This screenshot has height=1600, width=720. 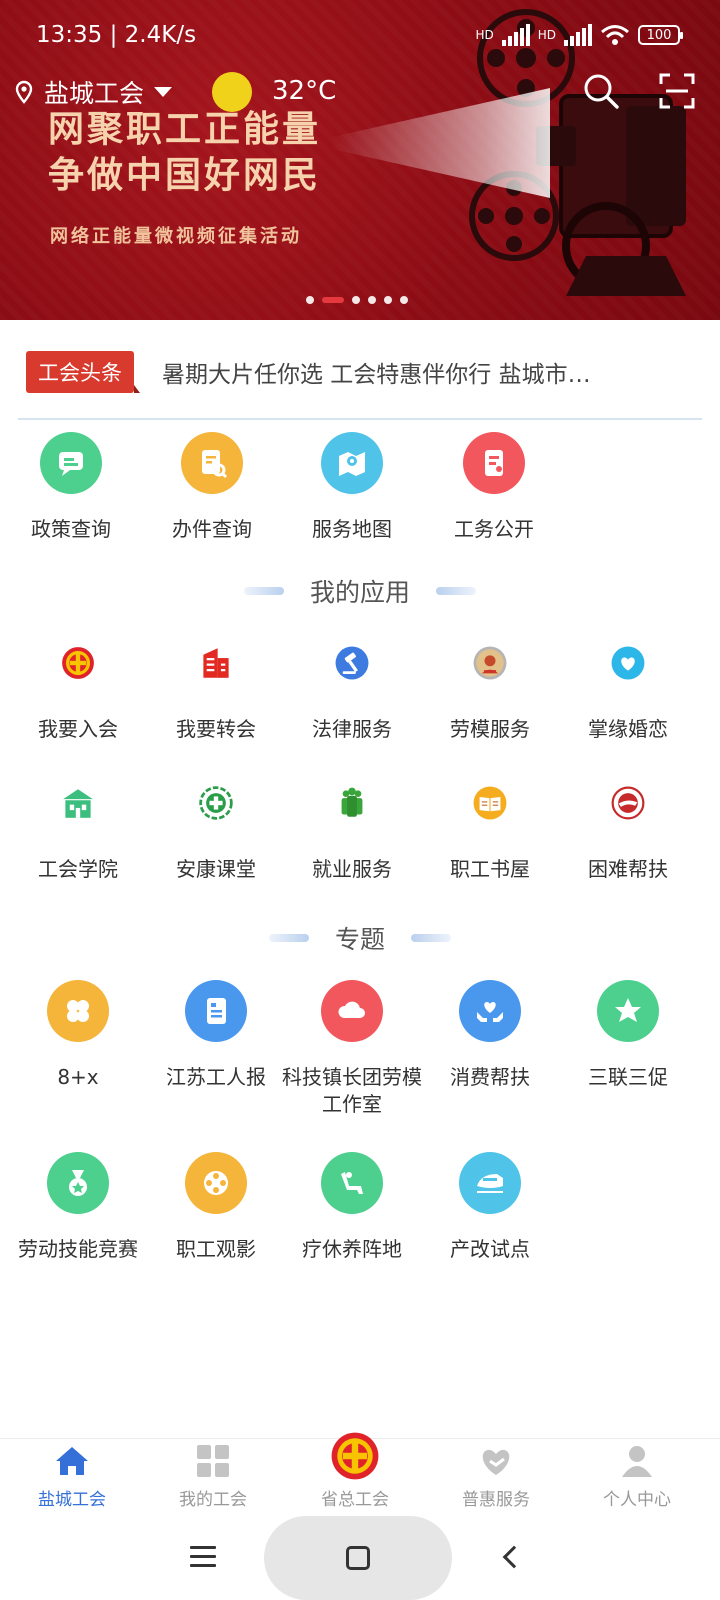 I want to click on topics-title-text: 专题, so click(x=359, y=939).